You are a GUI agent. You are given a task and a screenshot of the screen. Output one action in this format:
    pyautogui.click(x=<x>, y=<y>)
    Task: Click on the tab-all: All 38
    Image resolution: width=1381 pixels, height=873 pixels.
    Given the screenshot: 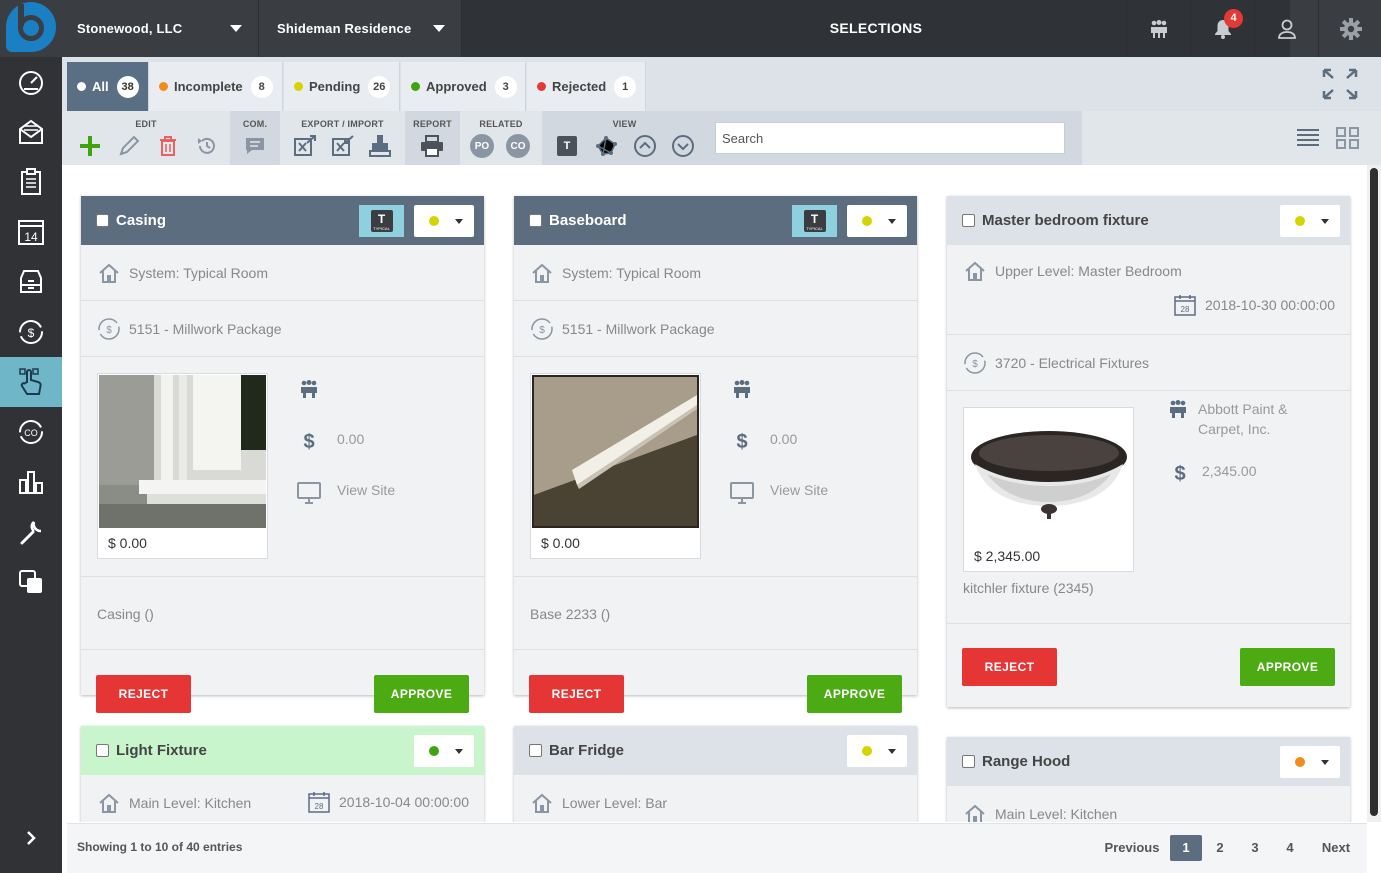 What is the action you would take?
    pyautogui.click(x=108, y=86)
    